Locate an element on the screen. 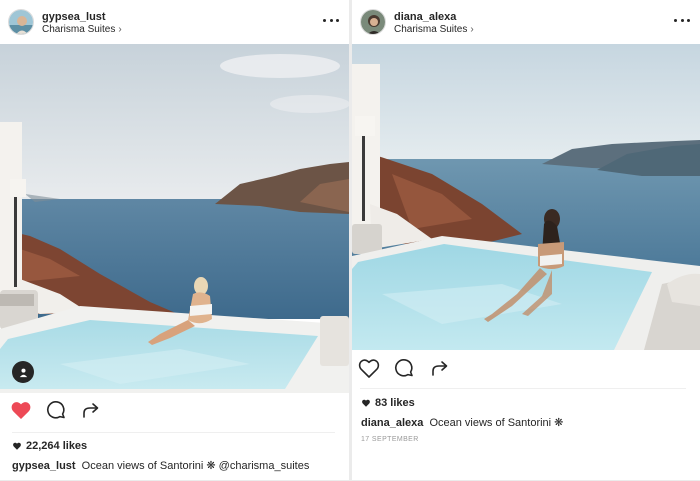 The height and width of the screenshot is (481, 700). user-tag-icon is located at coordinates (23, 372).